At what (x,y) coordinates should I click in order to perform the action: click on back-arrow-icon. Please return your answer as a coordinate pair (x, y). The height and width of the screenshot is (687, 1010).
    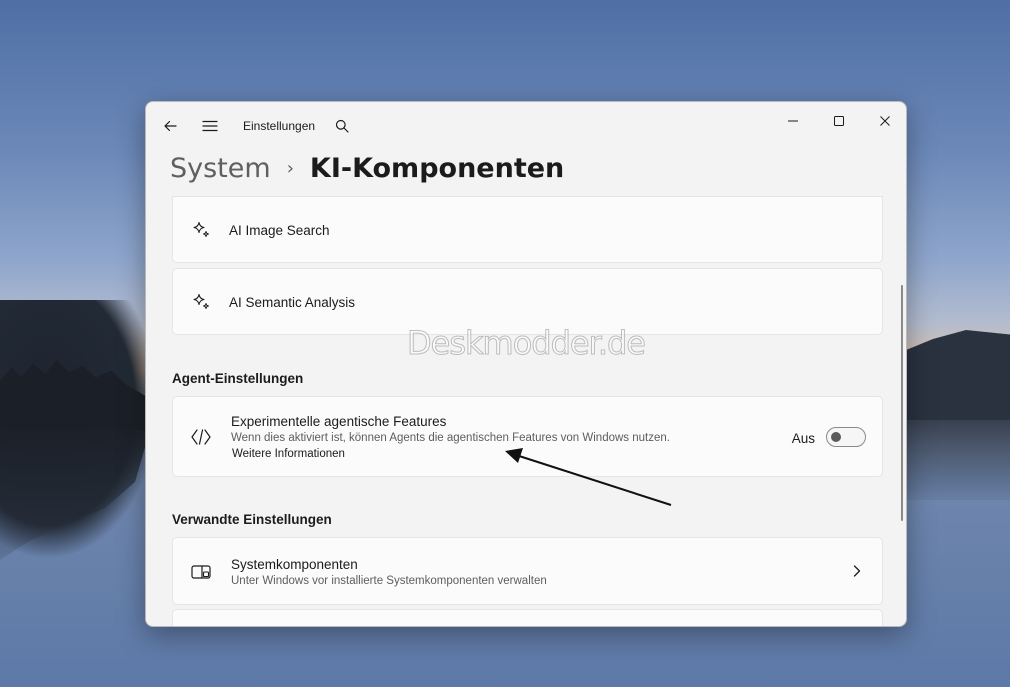
    Looking at the image, I should click on (170, 126).